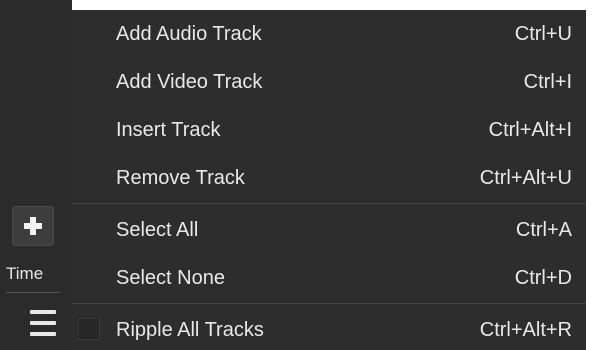 The width and height of the screenshot is (592, 350). Describe the element at coordinates (168, 129) in the screenshot. I see `menu-item-label: Insert Track` at that location.